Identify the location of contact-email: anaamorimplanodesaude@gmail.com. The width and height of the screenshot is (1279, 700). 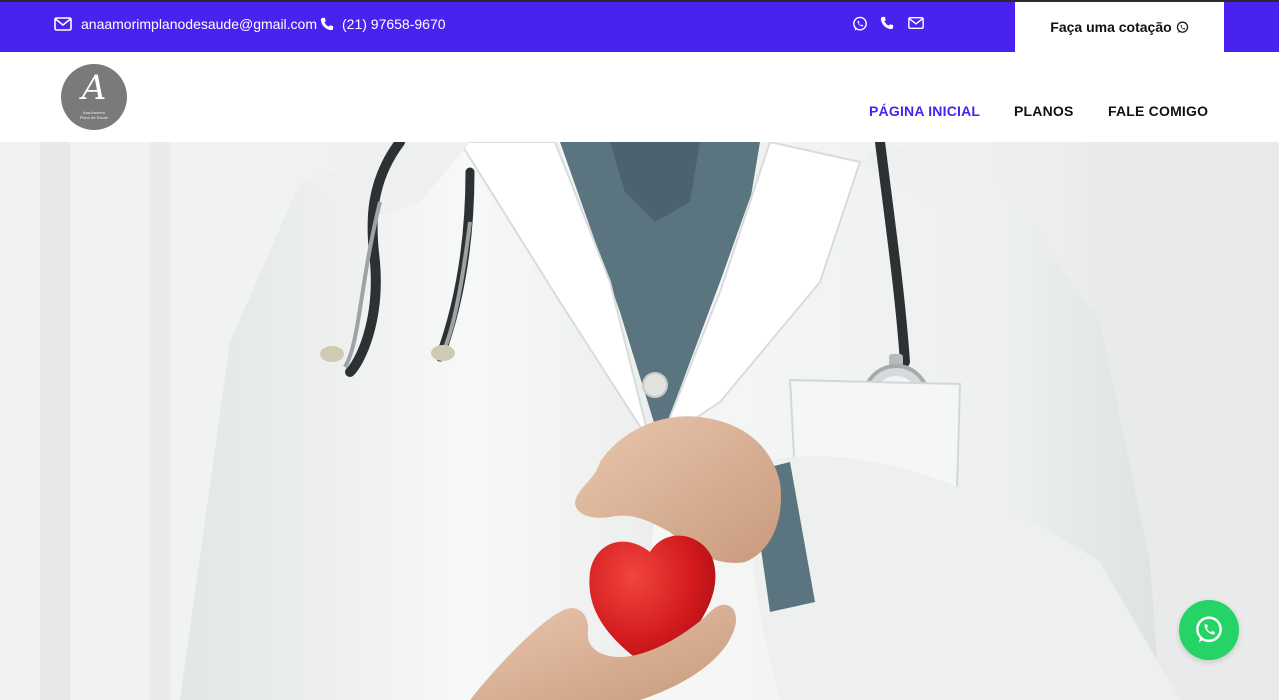
(185, 24).